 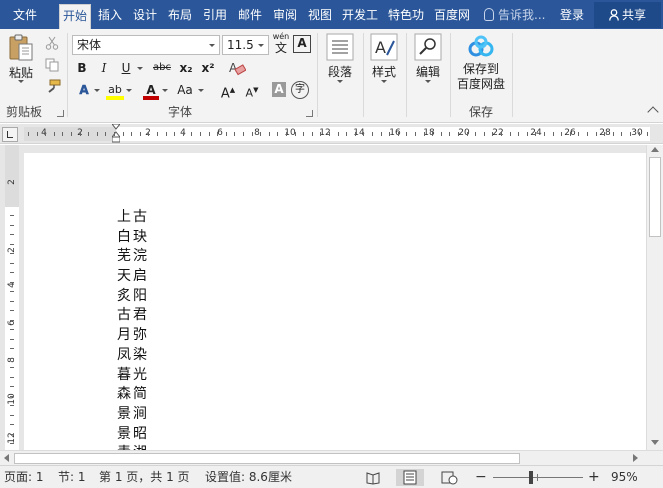 I want to click on horizontal-ruler: 4224681012141618202224262830, so click(x=337, y=133).